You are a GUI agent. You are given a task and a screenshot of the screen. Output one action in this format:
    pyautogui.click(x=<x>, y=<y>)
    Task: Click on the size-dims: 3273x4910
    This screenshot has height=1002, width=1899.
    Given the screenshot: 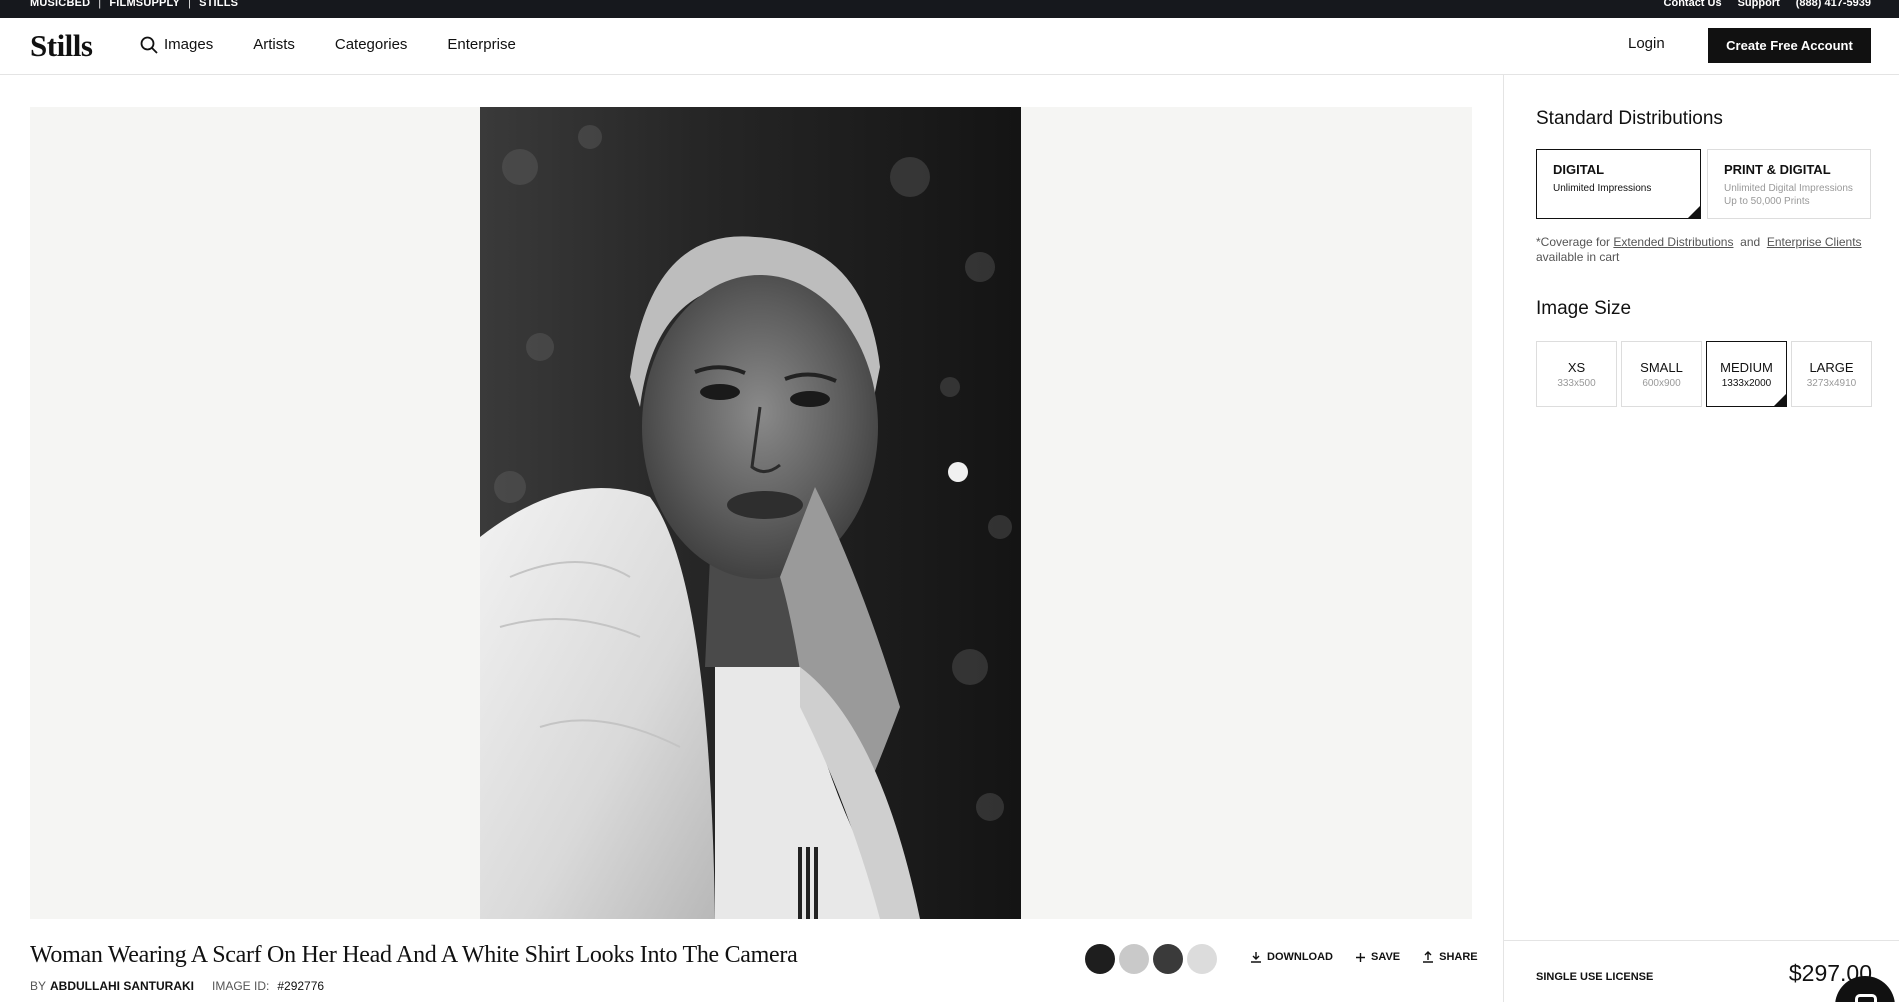 What is the action you would take?
    pyautogui.click(x=1831, y=383)
    